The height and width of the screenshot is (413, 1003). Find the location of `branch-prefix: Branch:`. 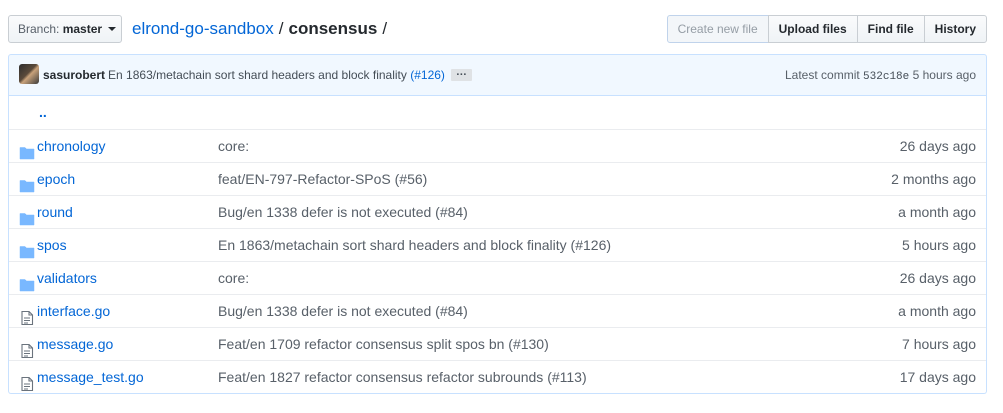

branch-prefix: Branch: is located at coordinates (39, 29).